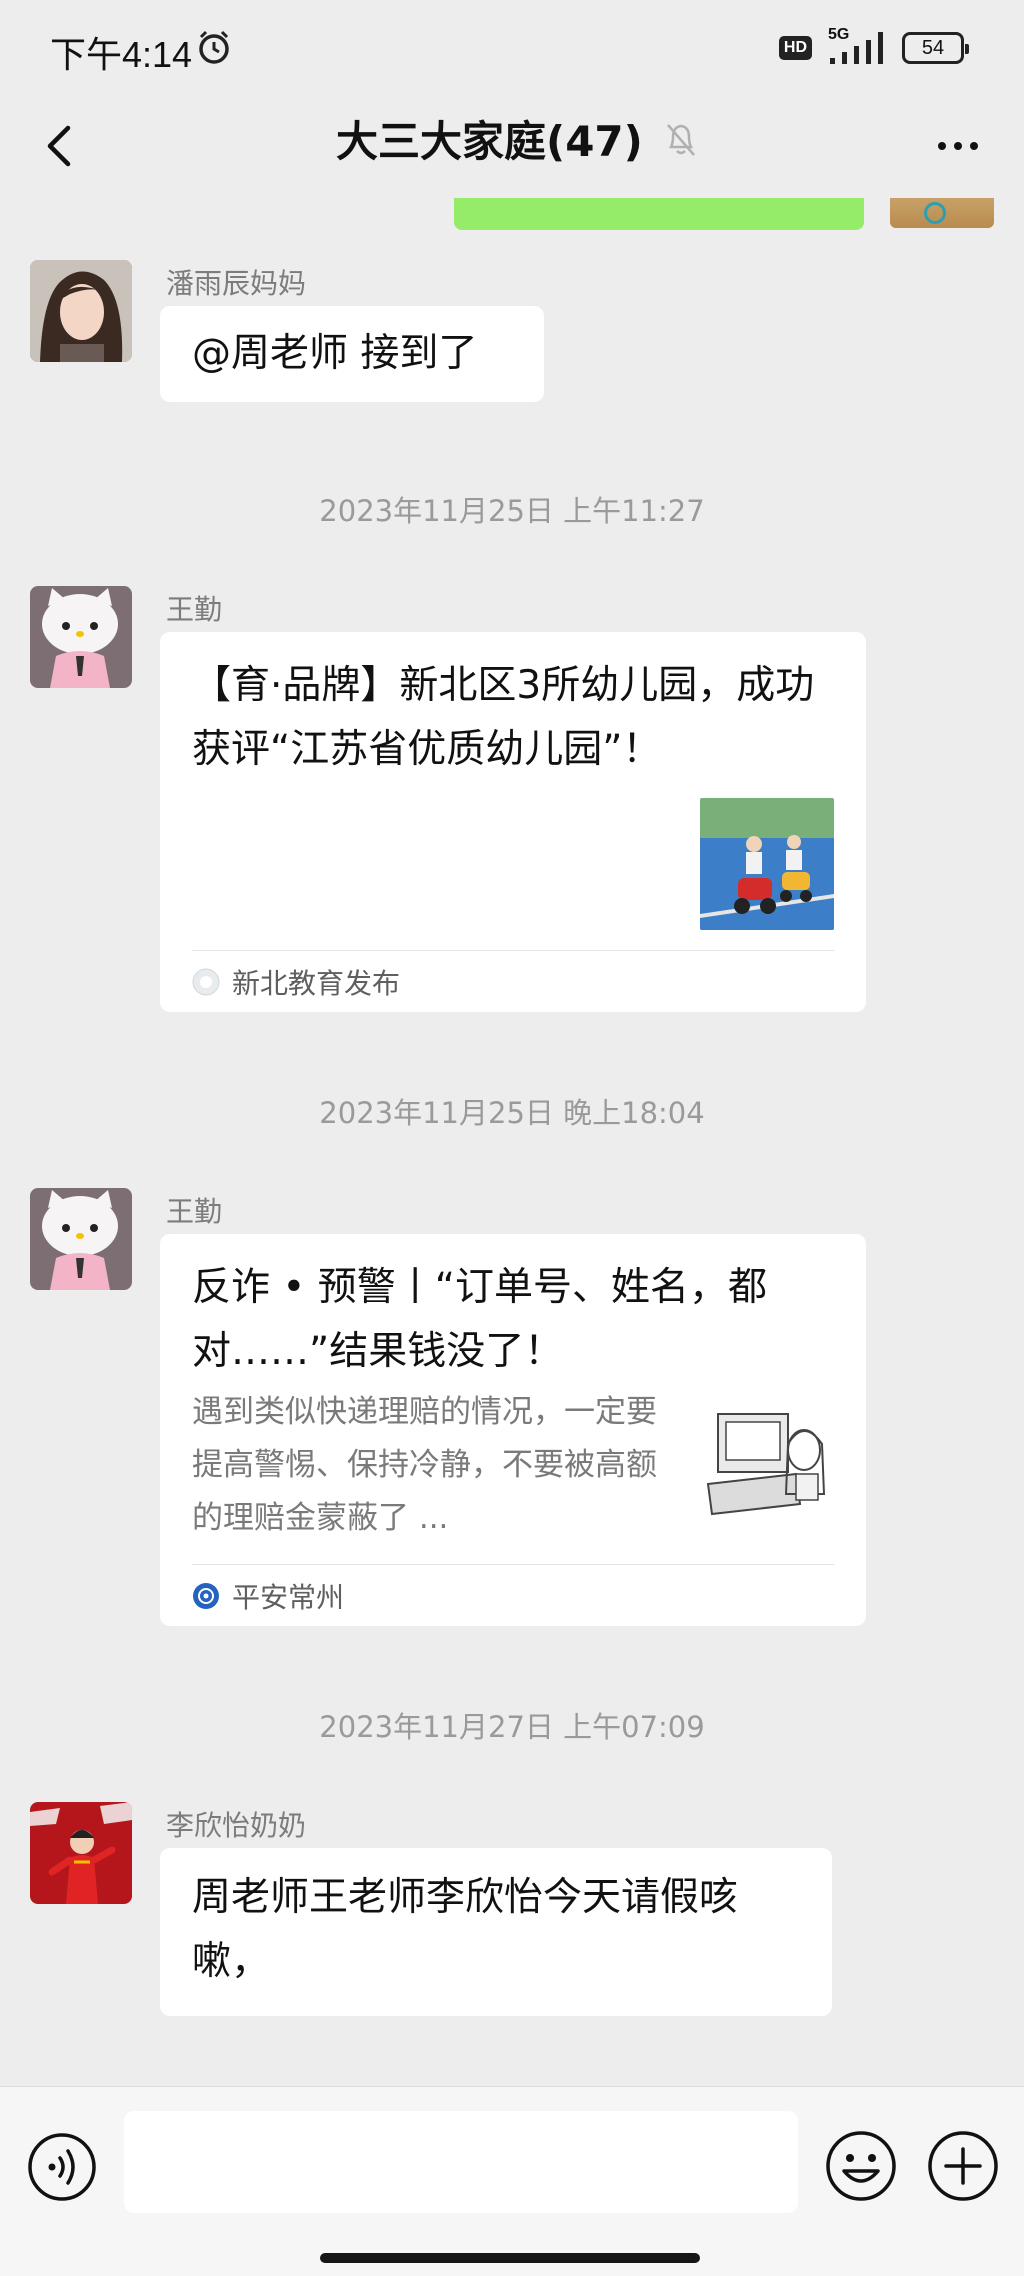  I want to click on home-indicator, so click(510, 2258).